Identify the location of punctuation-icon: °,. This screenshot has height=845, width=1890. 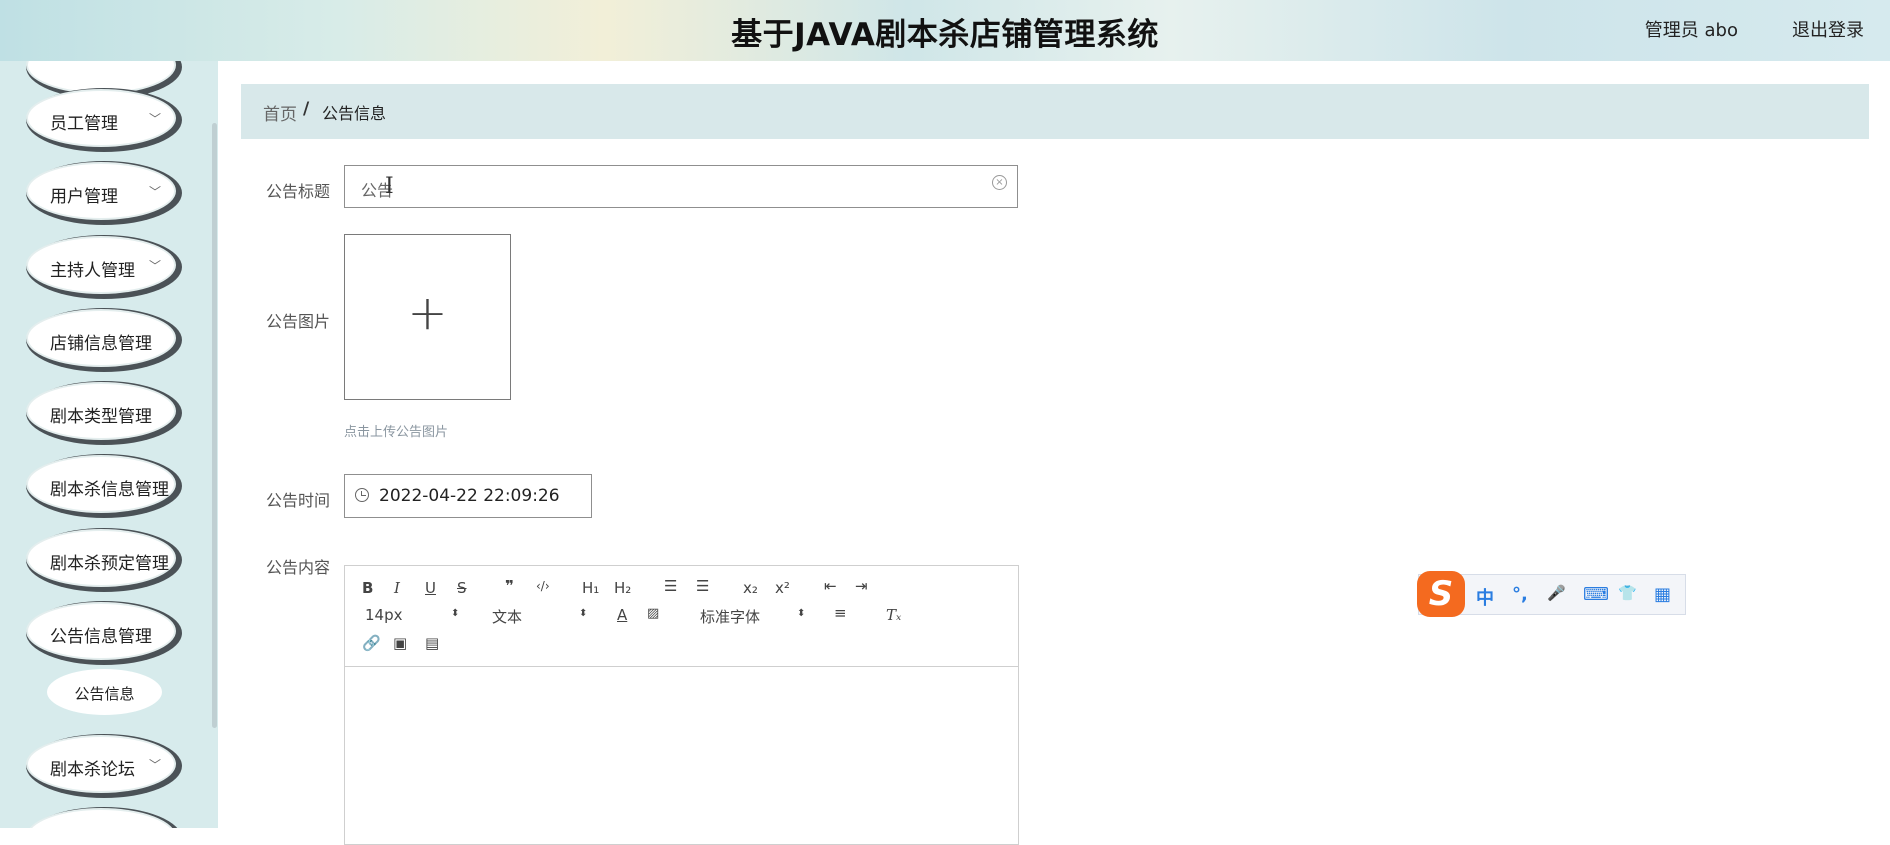
(1520, 594).